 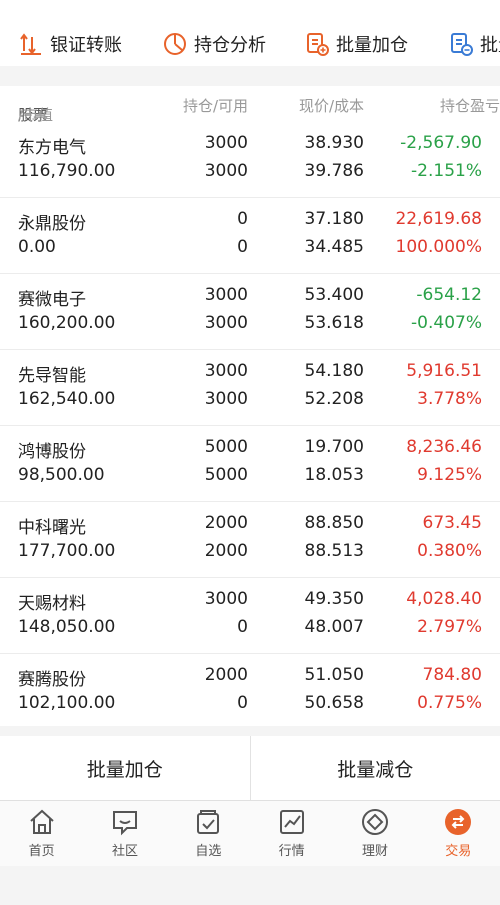 What do you see at coordinates (449, 703) in the screenshot?
I see `profit-loss-percent: 0.775%` at bounding box center [449, 703].